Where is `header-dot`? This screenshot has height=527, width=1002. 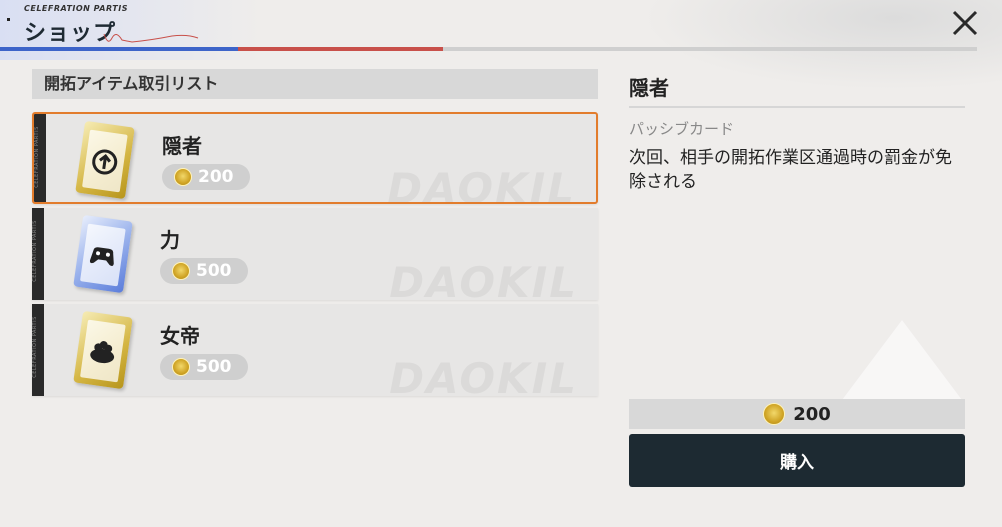
header-dot is located at coordinates (8, 19).